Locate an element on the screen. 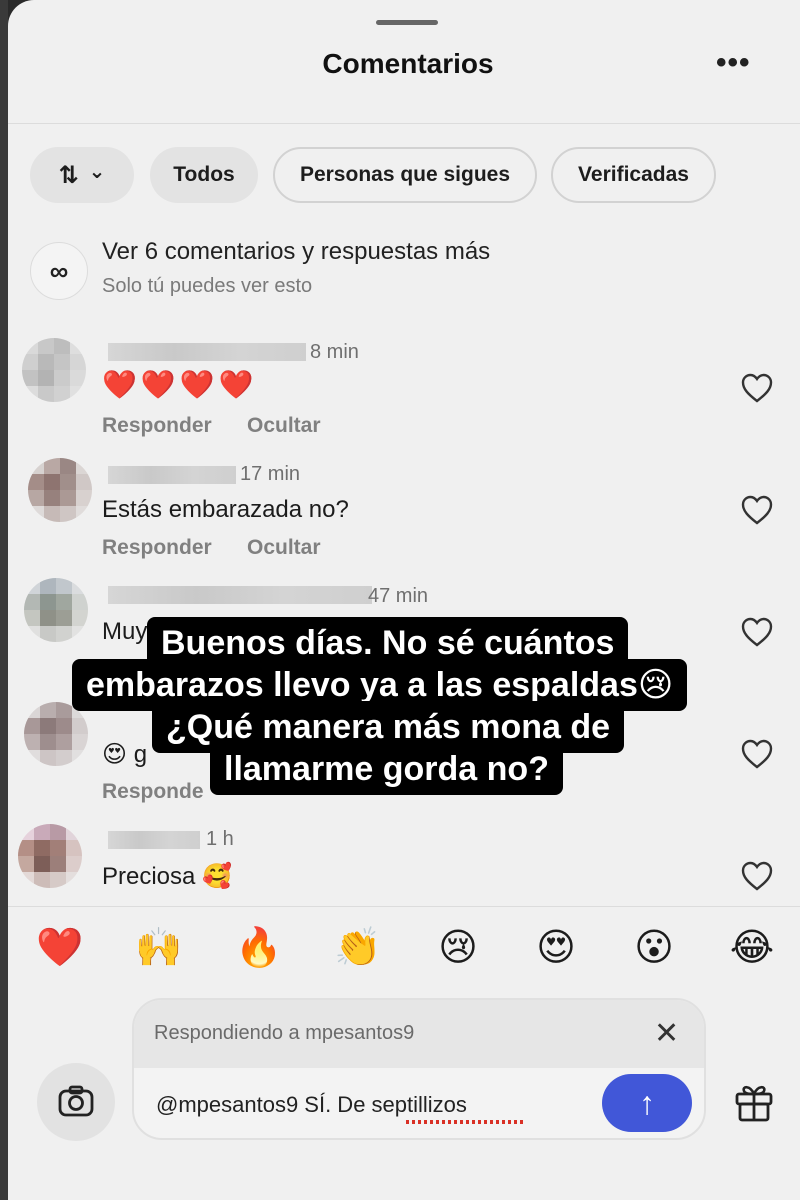 The width and height of the screenshot is (800, 1200). camera-button is located at coordinates (76, 1102).